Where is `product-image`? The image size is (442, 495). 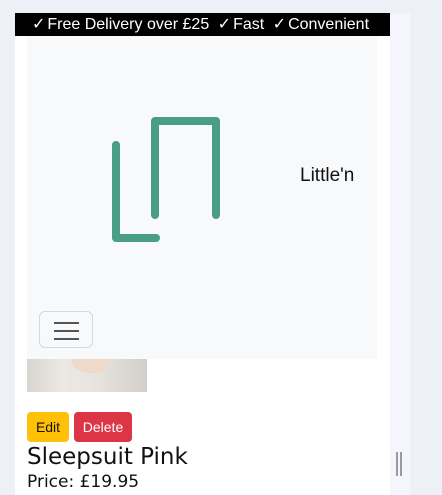 product-image is located at coordinates (87, 375).